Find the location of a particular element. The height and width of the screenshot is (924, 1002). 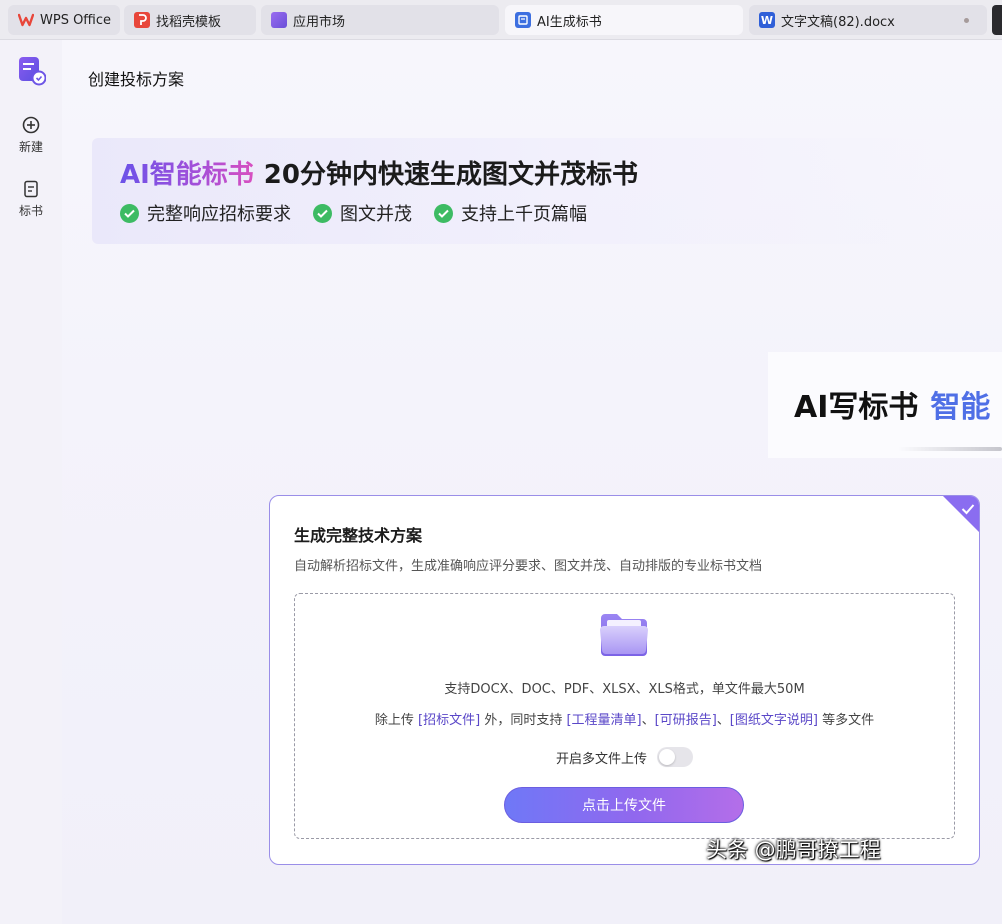

sidebar-item-new: 新建 is located at coordinates (31, 134).